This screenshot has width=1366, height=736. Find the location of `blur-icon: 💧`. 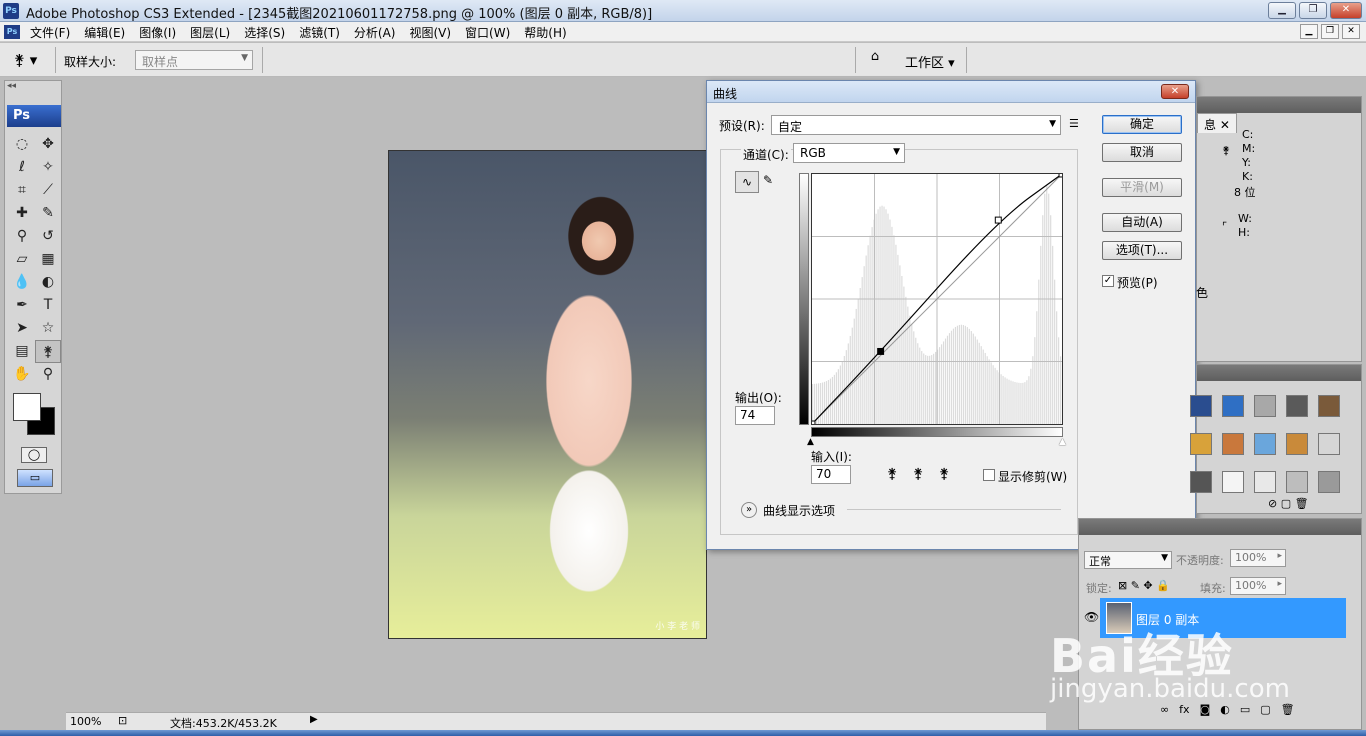

blur-icon: 💧 is located at coordinates (22, 282).